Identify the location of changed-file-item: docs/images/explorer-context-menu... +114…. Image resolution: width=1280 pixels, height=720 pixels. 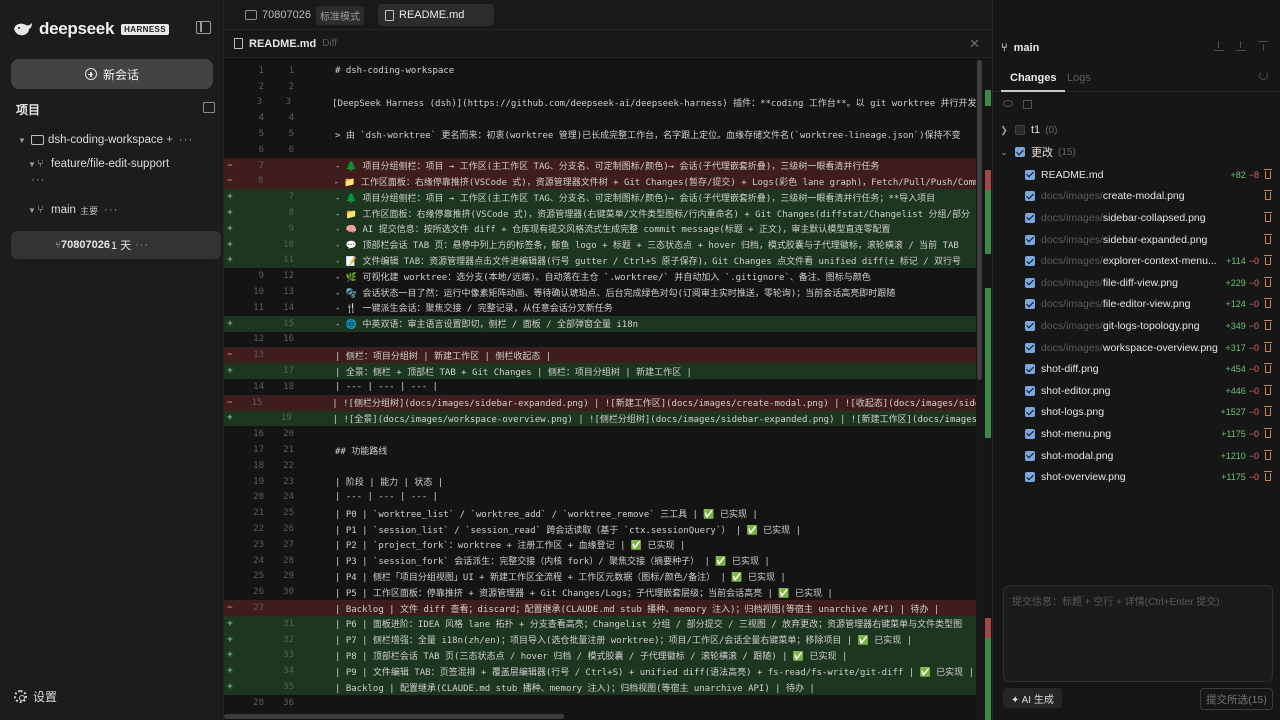
(1136, 261).